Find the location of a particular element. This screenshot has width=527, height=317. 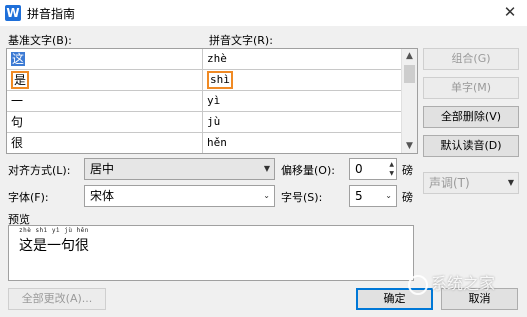

font-label: 字体(F): is located at coordinates (28, 197).